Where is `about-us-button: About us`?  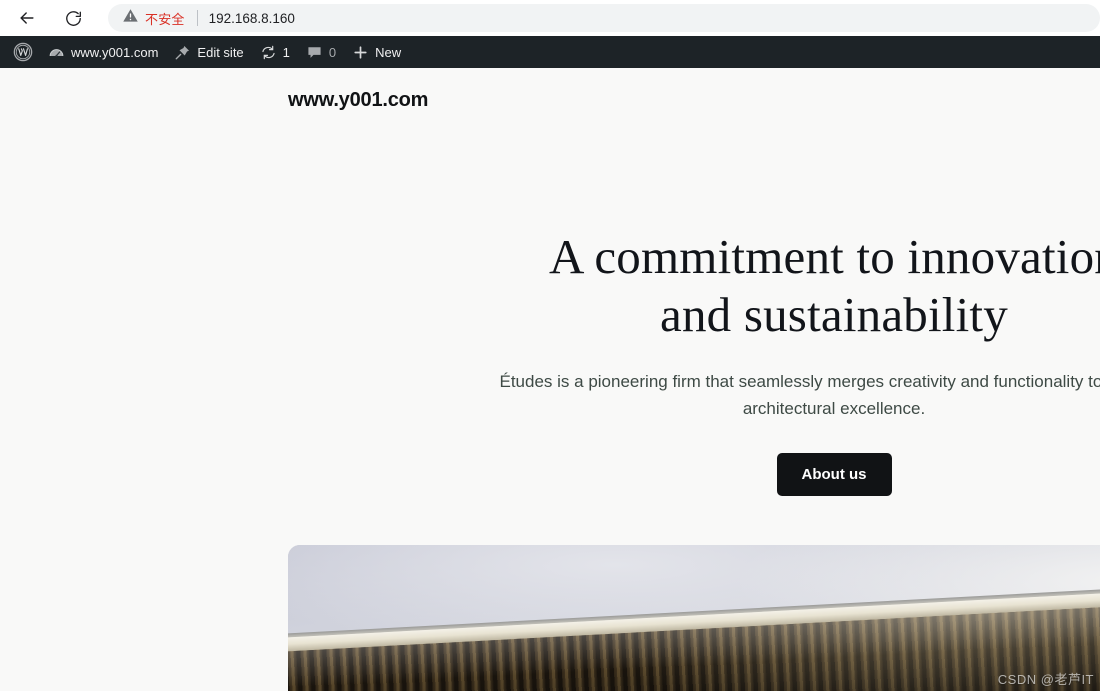 about-us-button: About us is located at coordinates (834, 474).